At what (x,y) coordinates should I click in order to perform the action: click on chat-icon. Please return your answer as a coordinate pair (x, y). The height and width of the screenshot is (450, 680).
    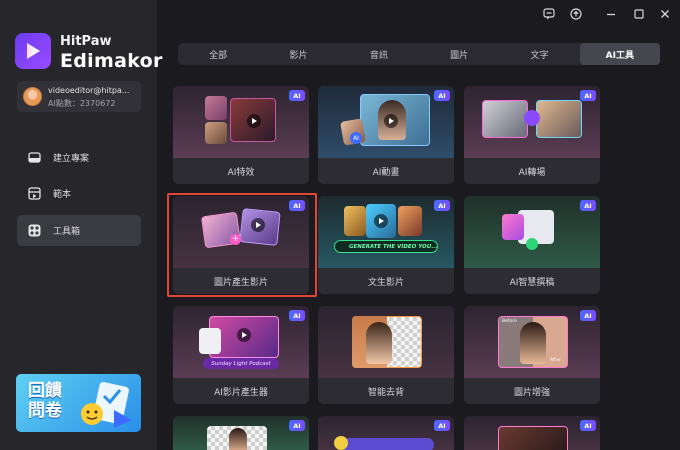
    Looking at the image, I should click on (532, 244).